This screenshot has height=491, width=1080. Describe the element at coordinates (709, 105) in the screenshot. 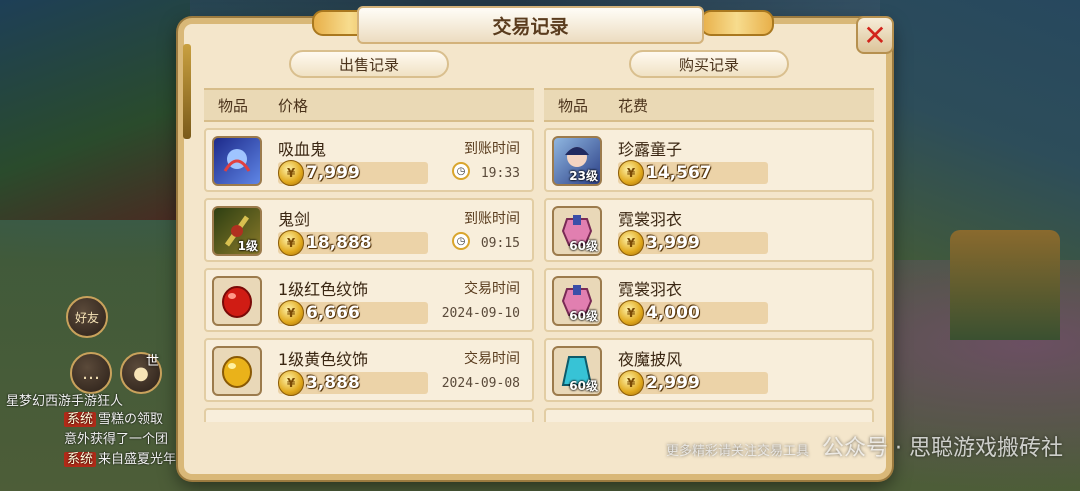

I see `buy-table-header: 物品 花费` at that location.